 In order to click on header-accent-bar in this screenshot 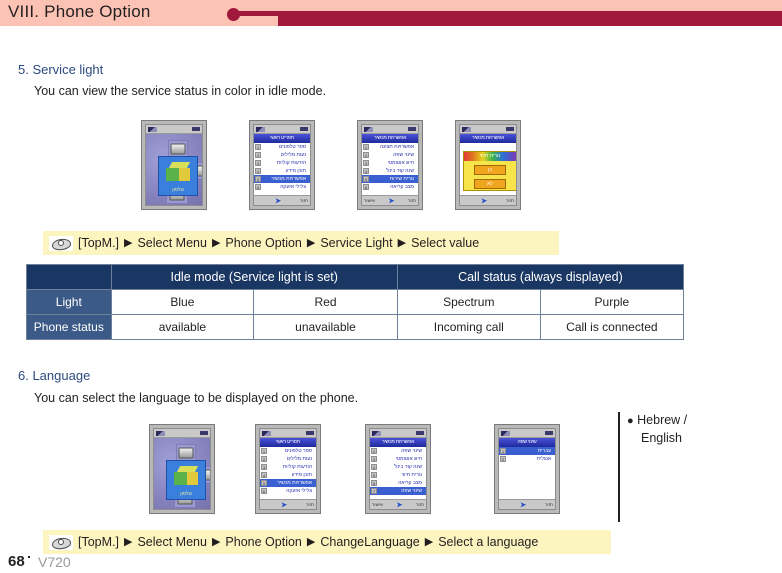, I will do `click(530, 18)`.